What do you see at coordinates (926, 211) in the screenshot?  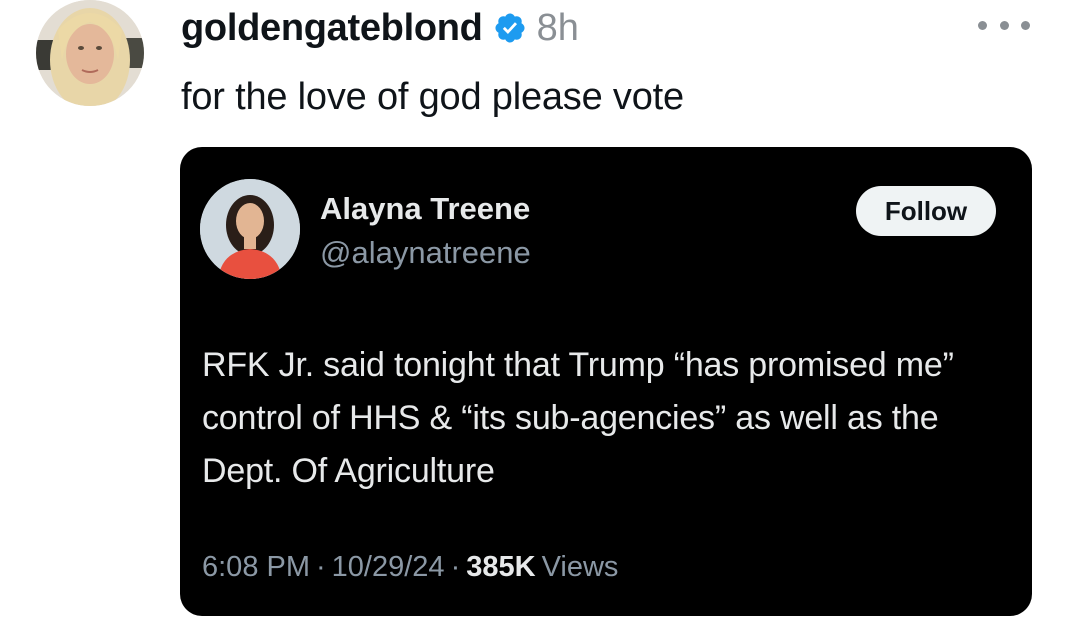 I see `follow-button: Follow` at bounding box center [926, 211].